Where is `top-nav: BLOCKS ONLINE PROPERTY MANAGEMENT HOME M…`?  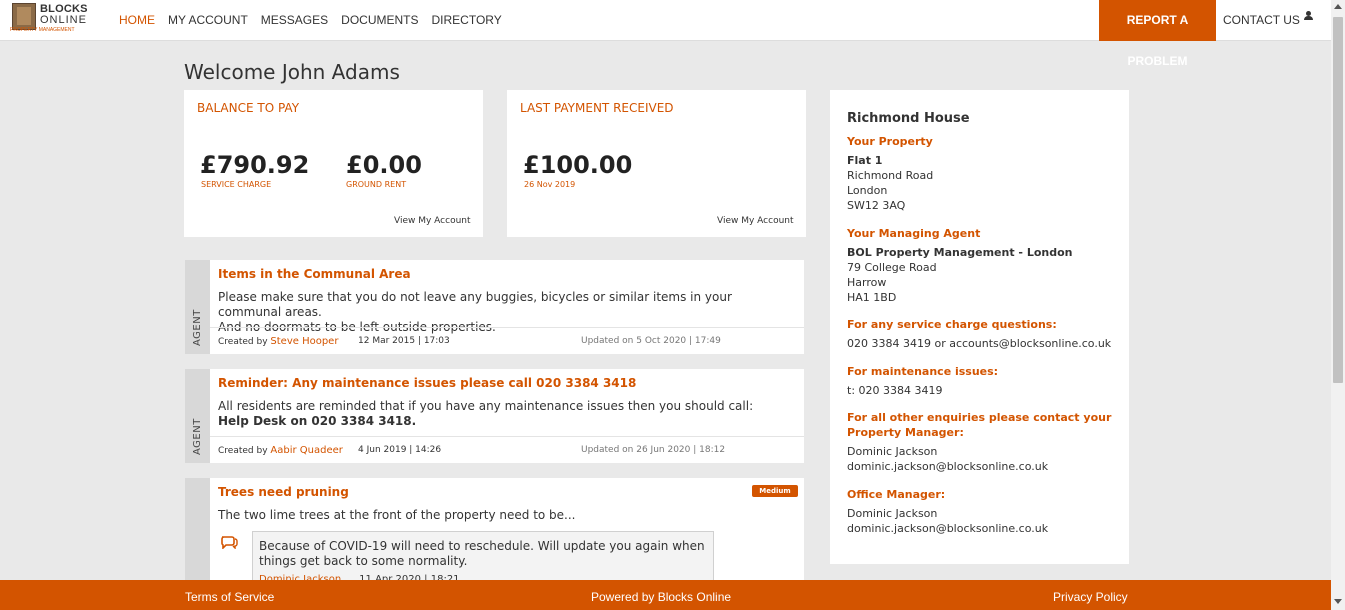 top-nav: BLOCKS ONLINE PROPERTY MANAGEMENT HOME M… is located at coordinates (665, 34).